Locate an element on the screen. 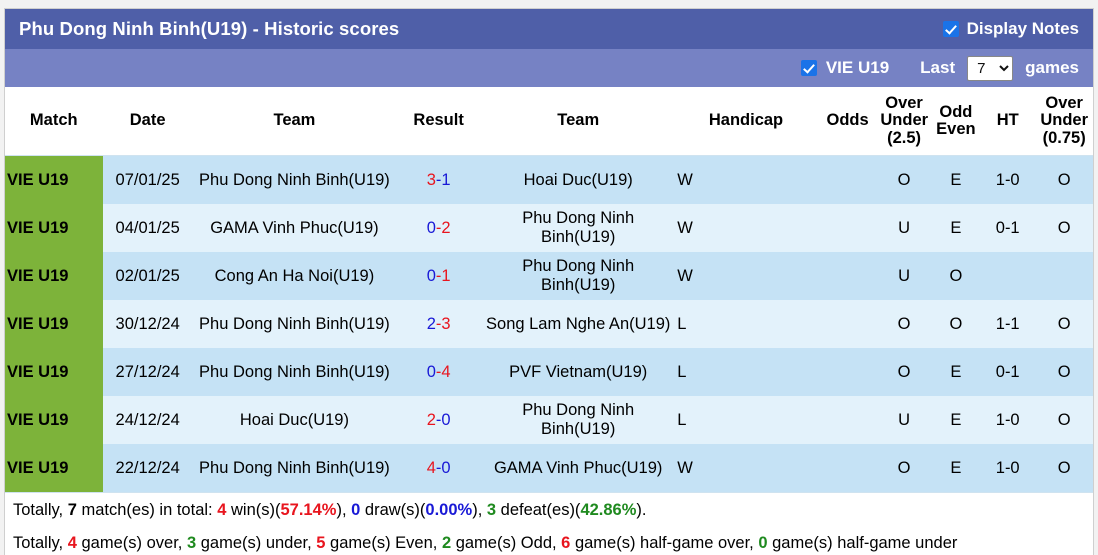 The height and width of the screenshot is (555, 1098). cell-team-away: GAMA Vinh Phuc(U19) is located at coordinates (578, 467).